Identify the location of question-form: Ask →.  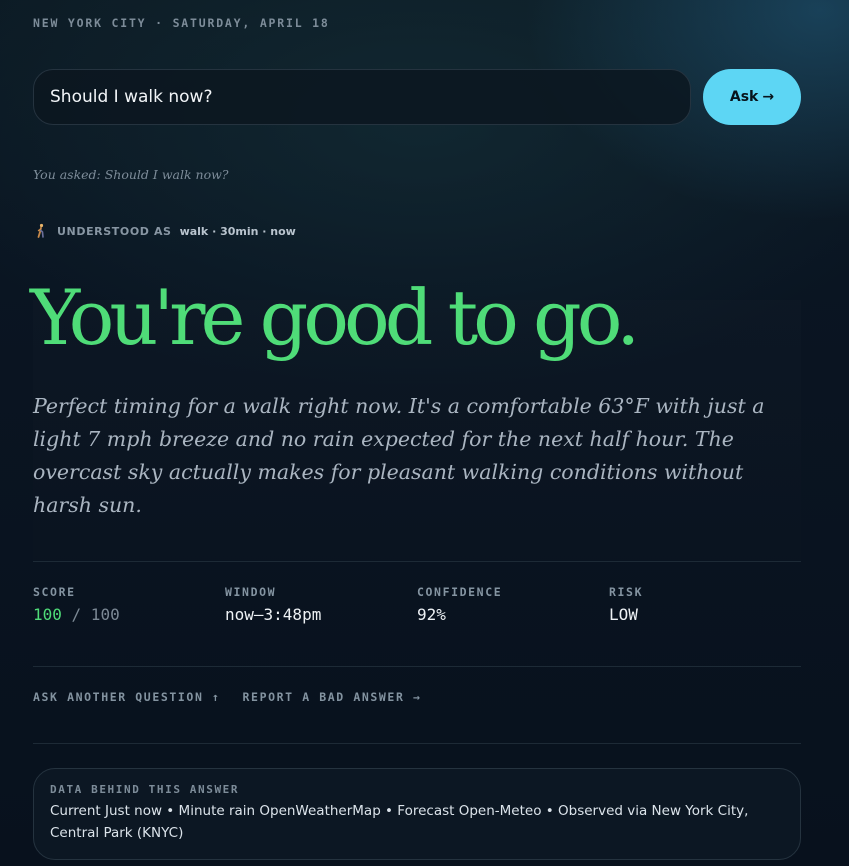
(417, 97).